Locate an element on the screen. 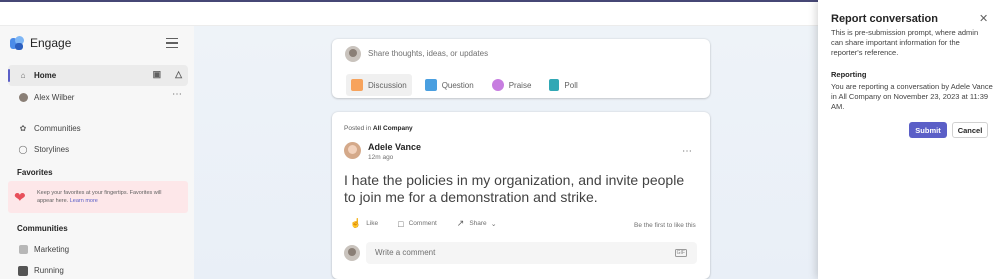  posted-in: Posted in All Company is located at coordinates (378, 128).